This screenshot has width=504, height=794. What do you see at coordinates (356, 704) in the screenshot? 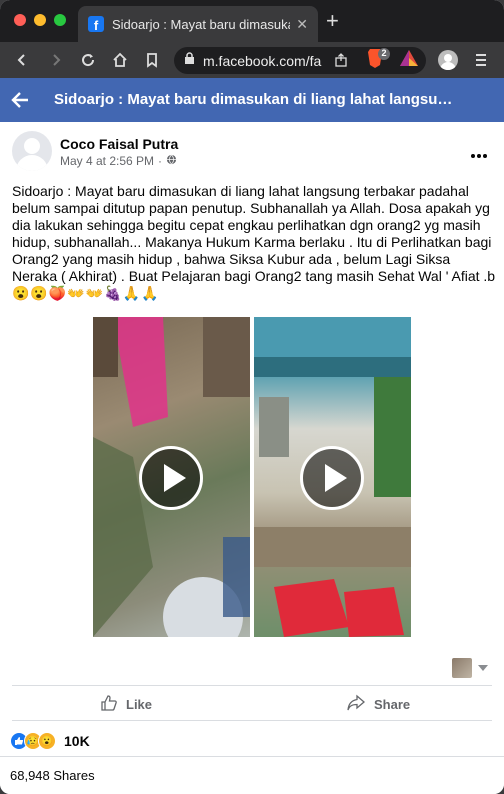
I see `share-arrow-icon` at bounding box center [356, 704].